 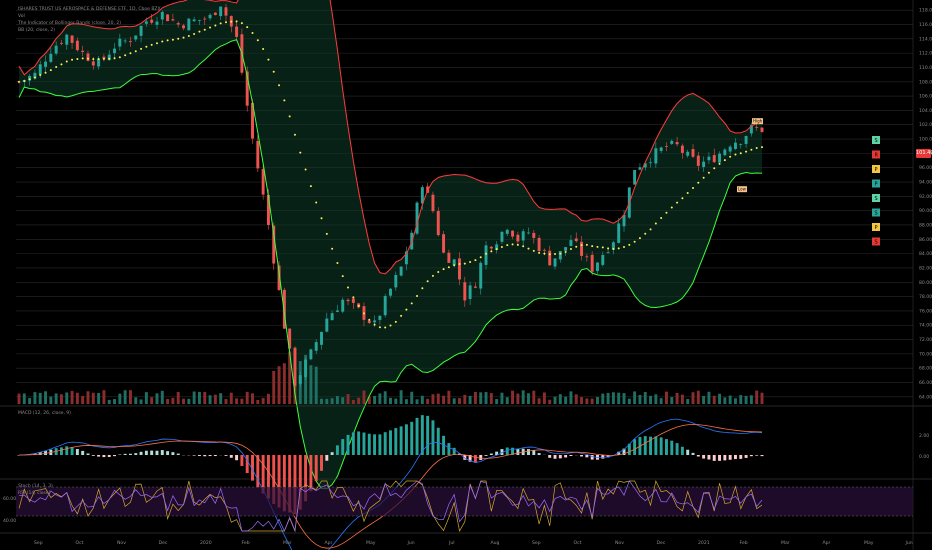 What do you see at coordinates (876, 199) in the screenshot?
I see `side-signal-label: S` at bounding box center [876, 199].